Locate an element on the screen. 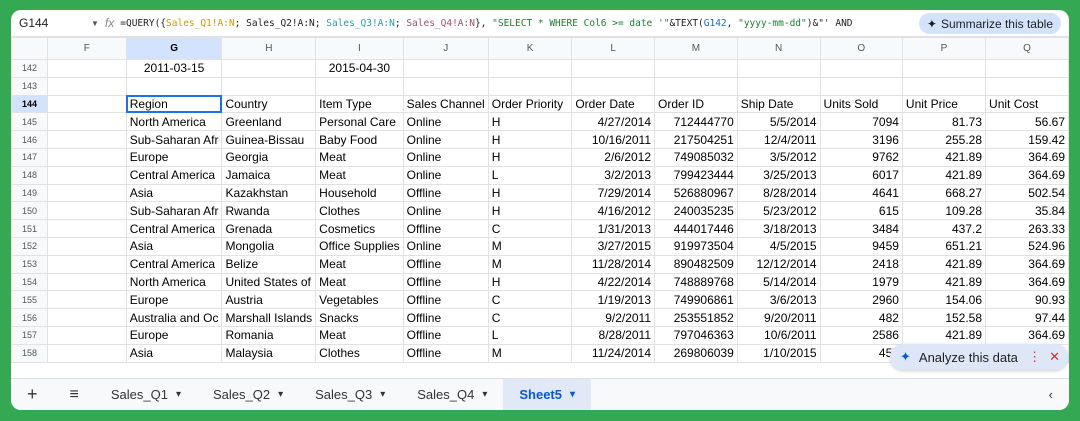 The height and width of the screenshot is (421, 1080). cell-N148: 3/25/2013 is located at coordinates (778, 175).